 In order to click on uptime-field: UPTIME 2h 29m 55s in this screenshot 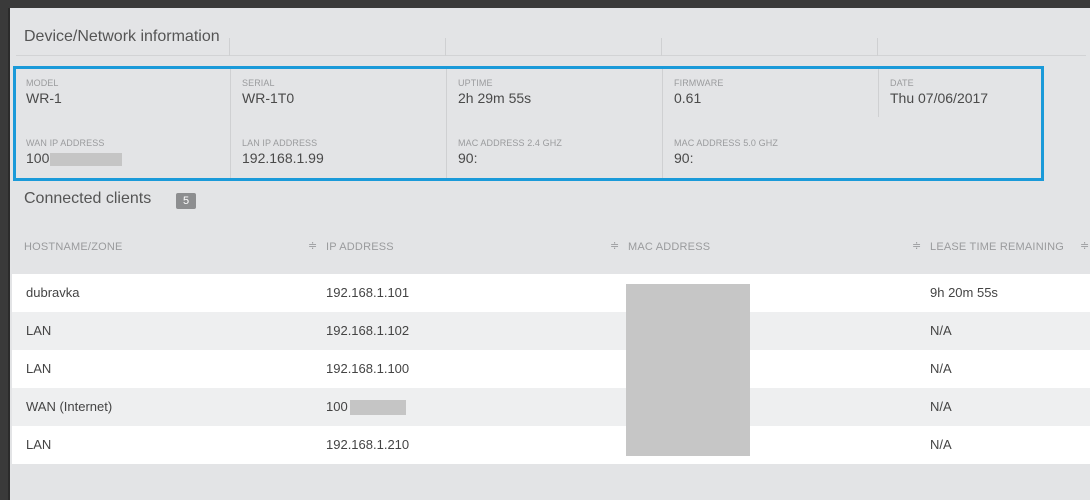, I will do `click(494, 92)`.